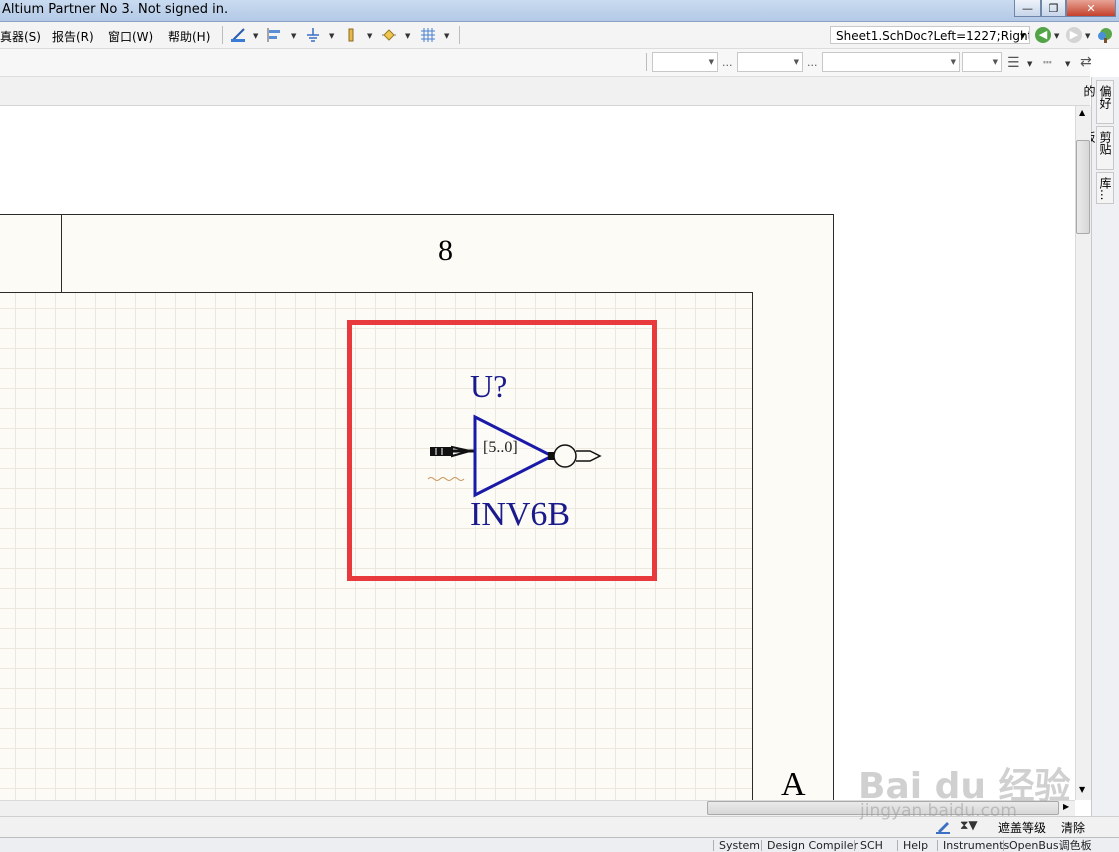 The height and width of the screenshot is (852, 1119). Describe the element at coordinates (589, 456) in the screenshot. I see `output-pin-arrow` at that location.